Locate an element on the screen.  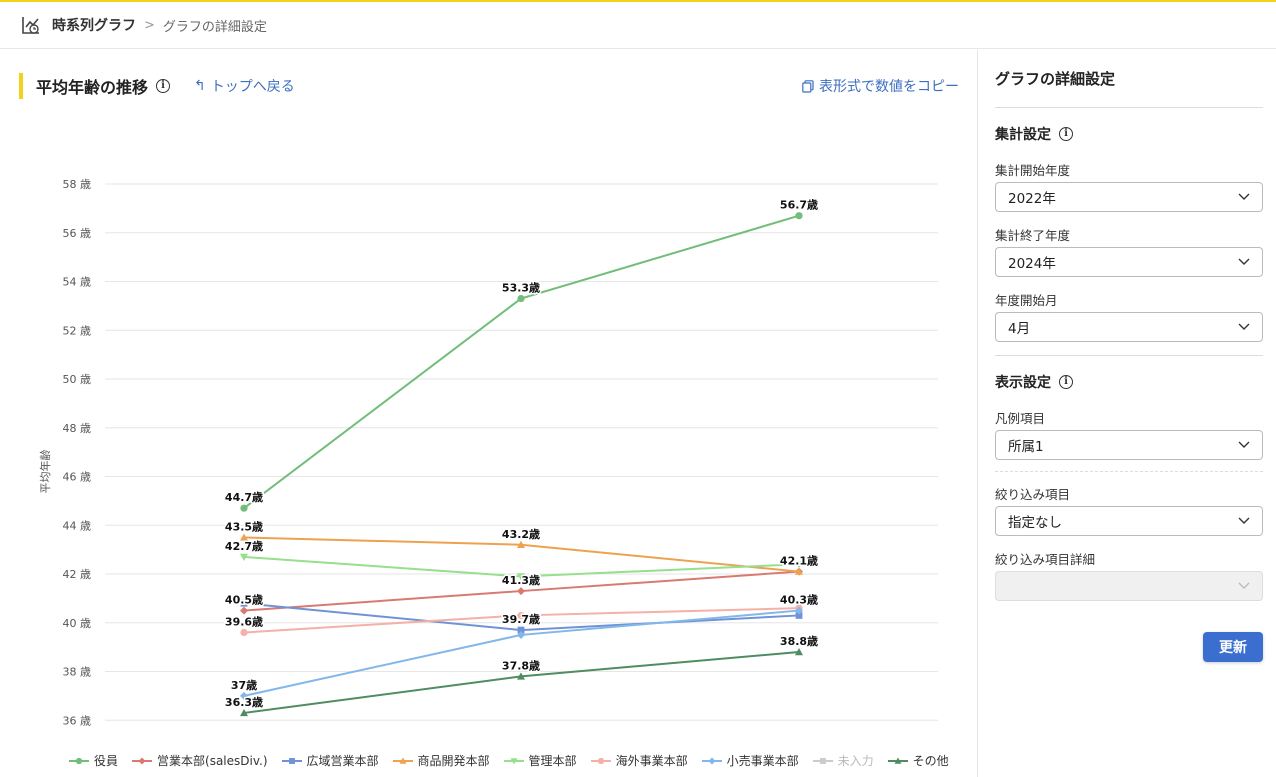
start-year-select: 2022年 is located at coordinates (1129, 197).